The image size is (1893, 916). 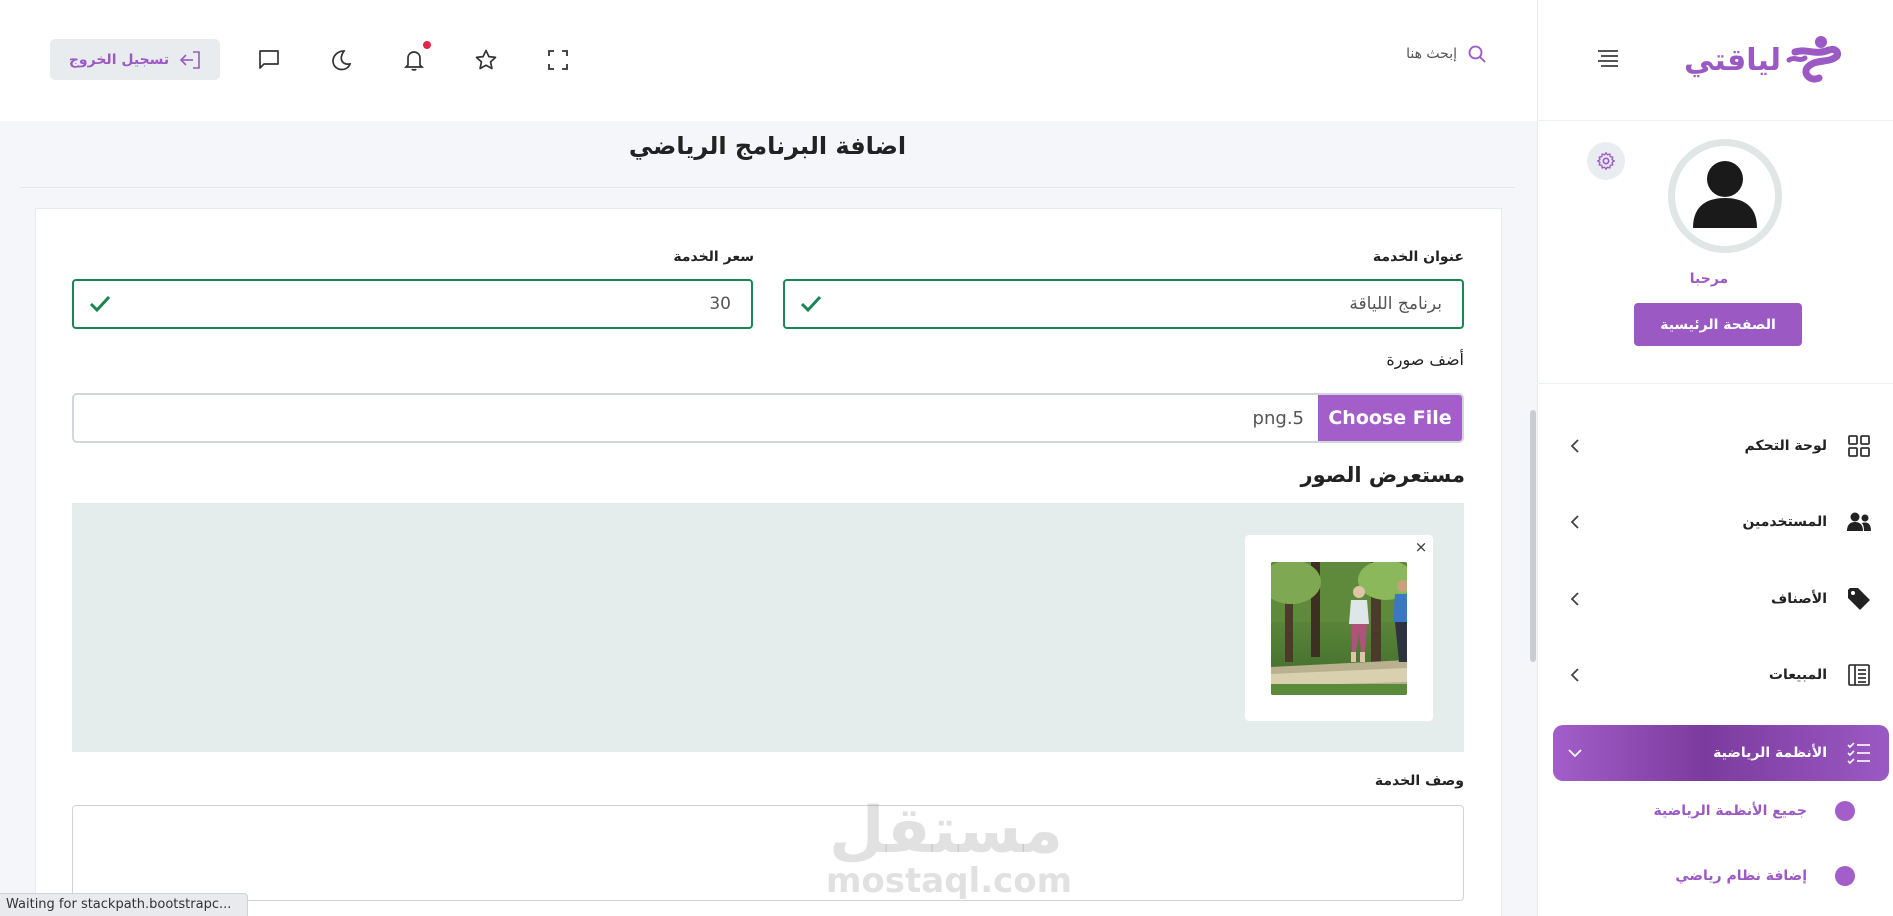 What do you see at coordinates (1784, 522) in the screenshot?
I see `sidebar-item-label: المستخدمين` at bounding box center [1784, 522].